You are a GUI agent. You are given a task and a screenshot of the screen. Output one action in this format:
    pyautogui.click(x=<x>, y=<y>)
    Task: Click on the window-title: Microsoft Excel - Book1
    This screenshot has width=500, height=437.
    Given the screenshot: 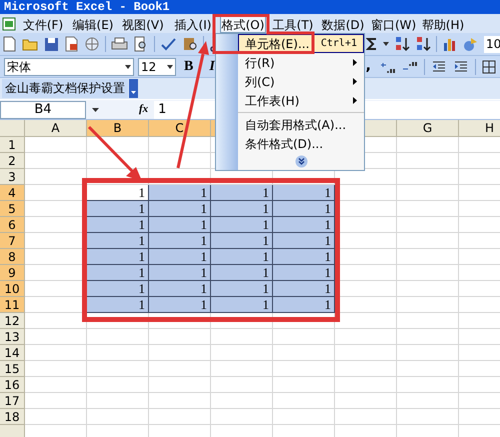 What is the action you would take?
    pyautogui.click(x=87, y=7)
    